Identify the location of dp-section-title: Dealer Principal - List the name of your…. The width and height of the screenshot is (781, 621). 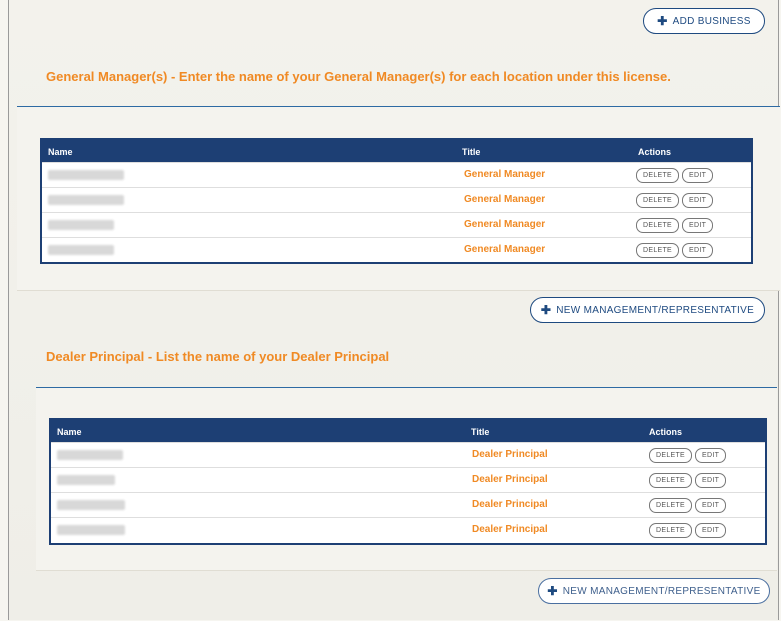
(218, 356).